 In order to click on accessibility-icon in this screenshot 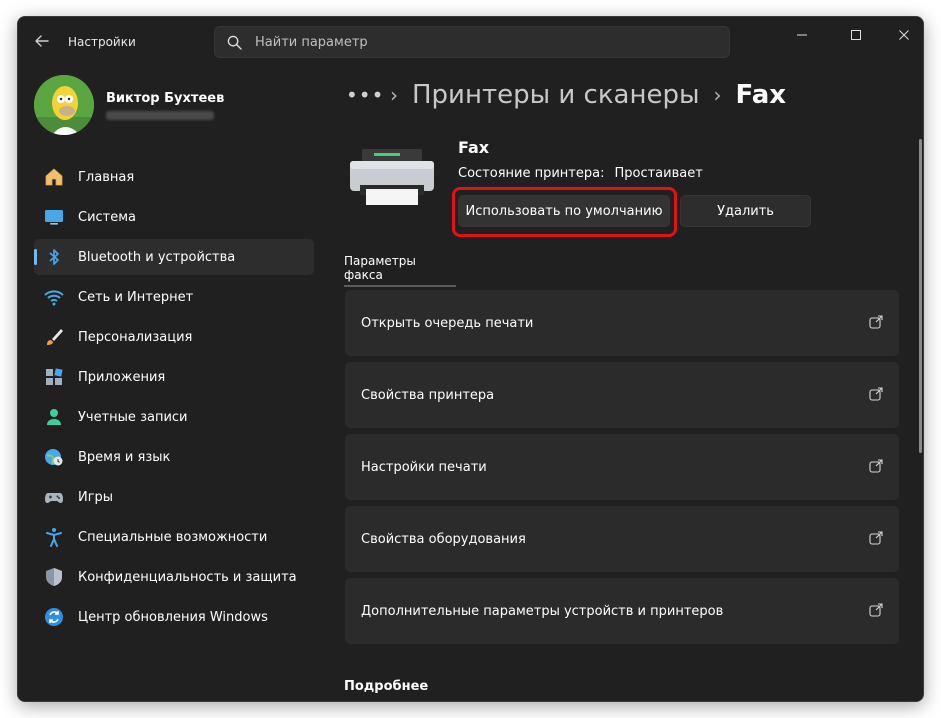, I will do `click(54, 537)`.